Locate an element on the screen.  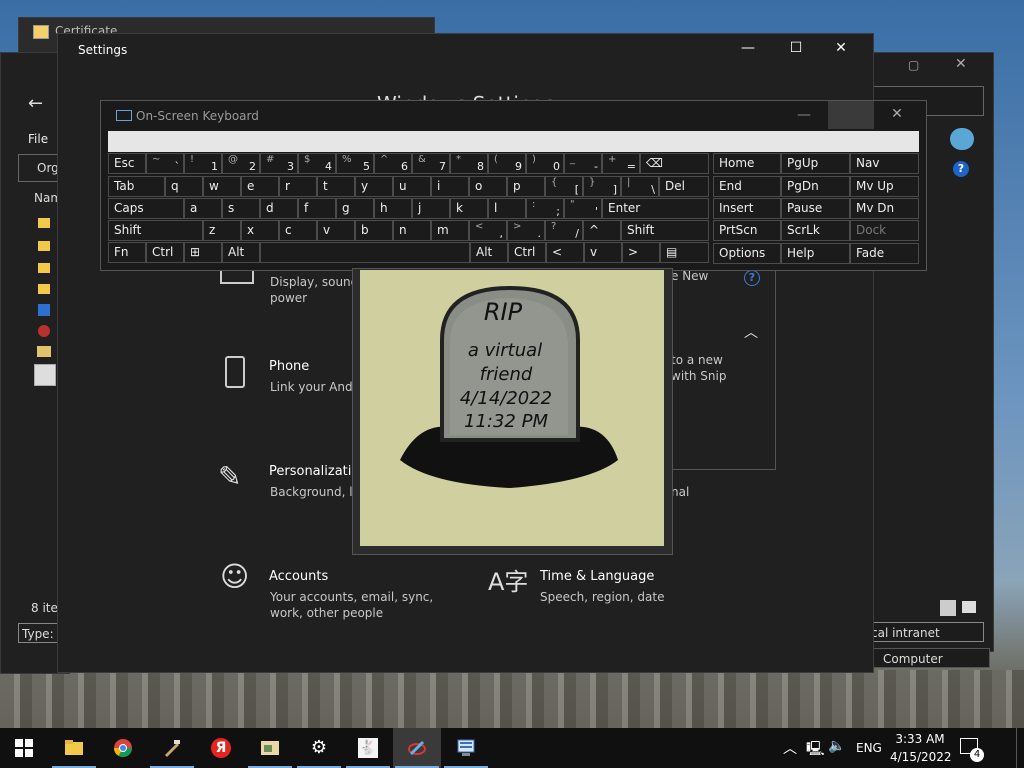
settings-minimize-button: — is located at coordinates (748, 48).